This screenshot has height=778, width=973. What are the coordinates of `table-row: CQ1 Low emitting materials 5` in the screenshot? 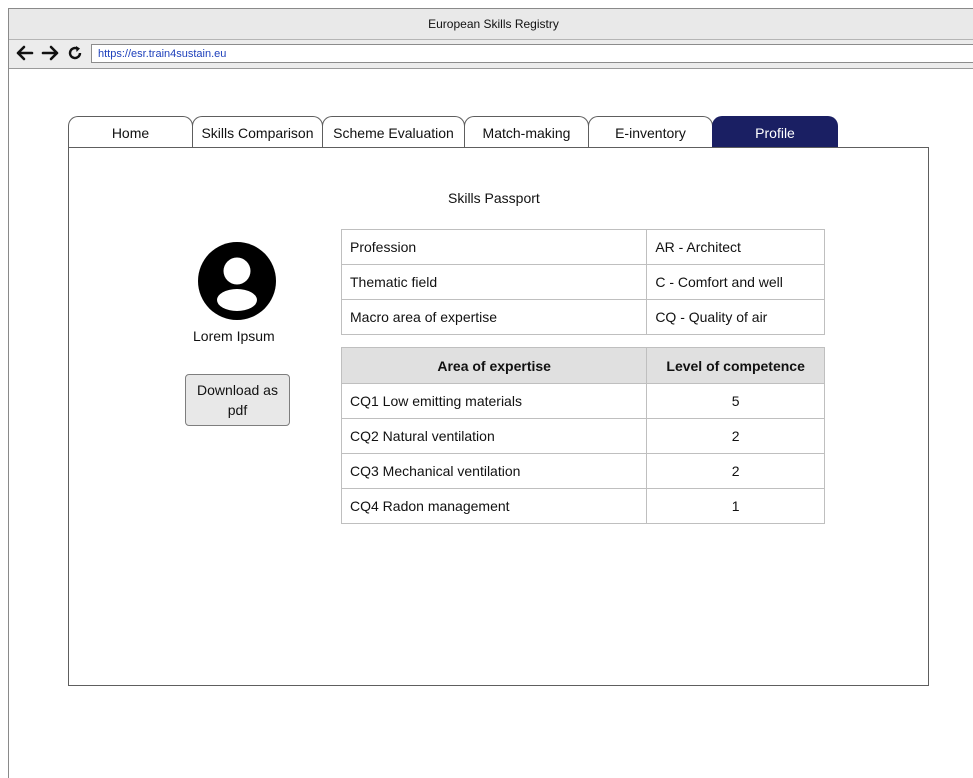 It's located at (582, 401).